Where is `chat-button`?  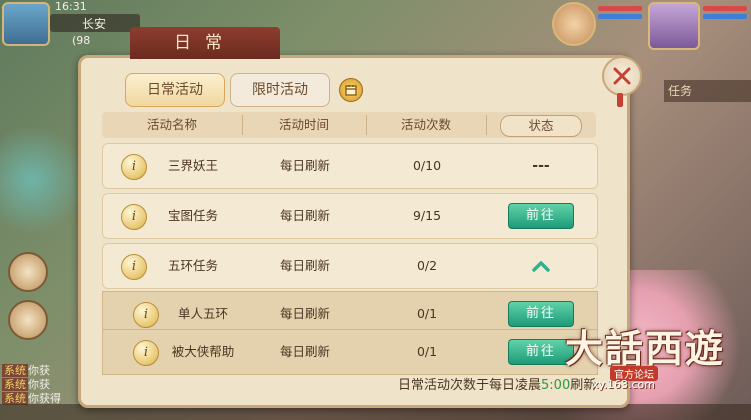 chat-button is located at coordinates (28, 320).